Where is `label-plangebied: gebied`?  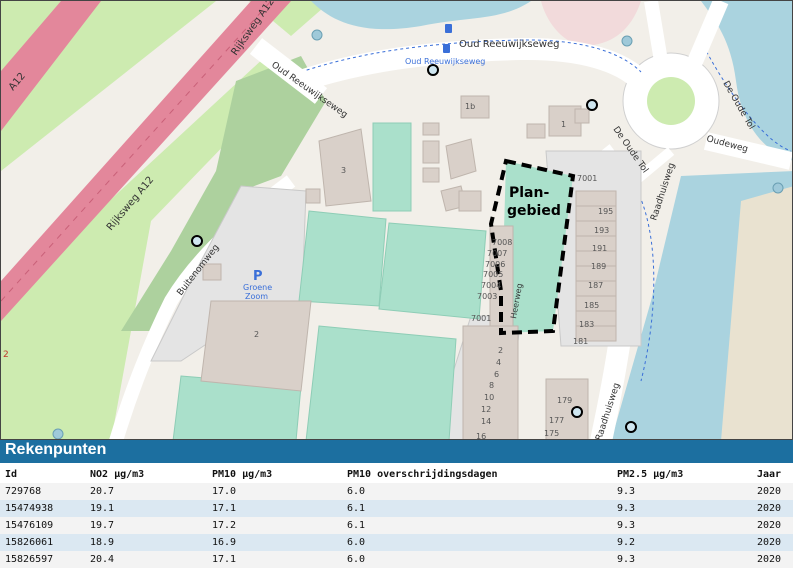
label-plangebied: gebied is located at coordinates (534, 211).